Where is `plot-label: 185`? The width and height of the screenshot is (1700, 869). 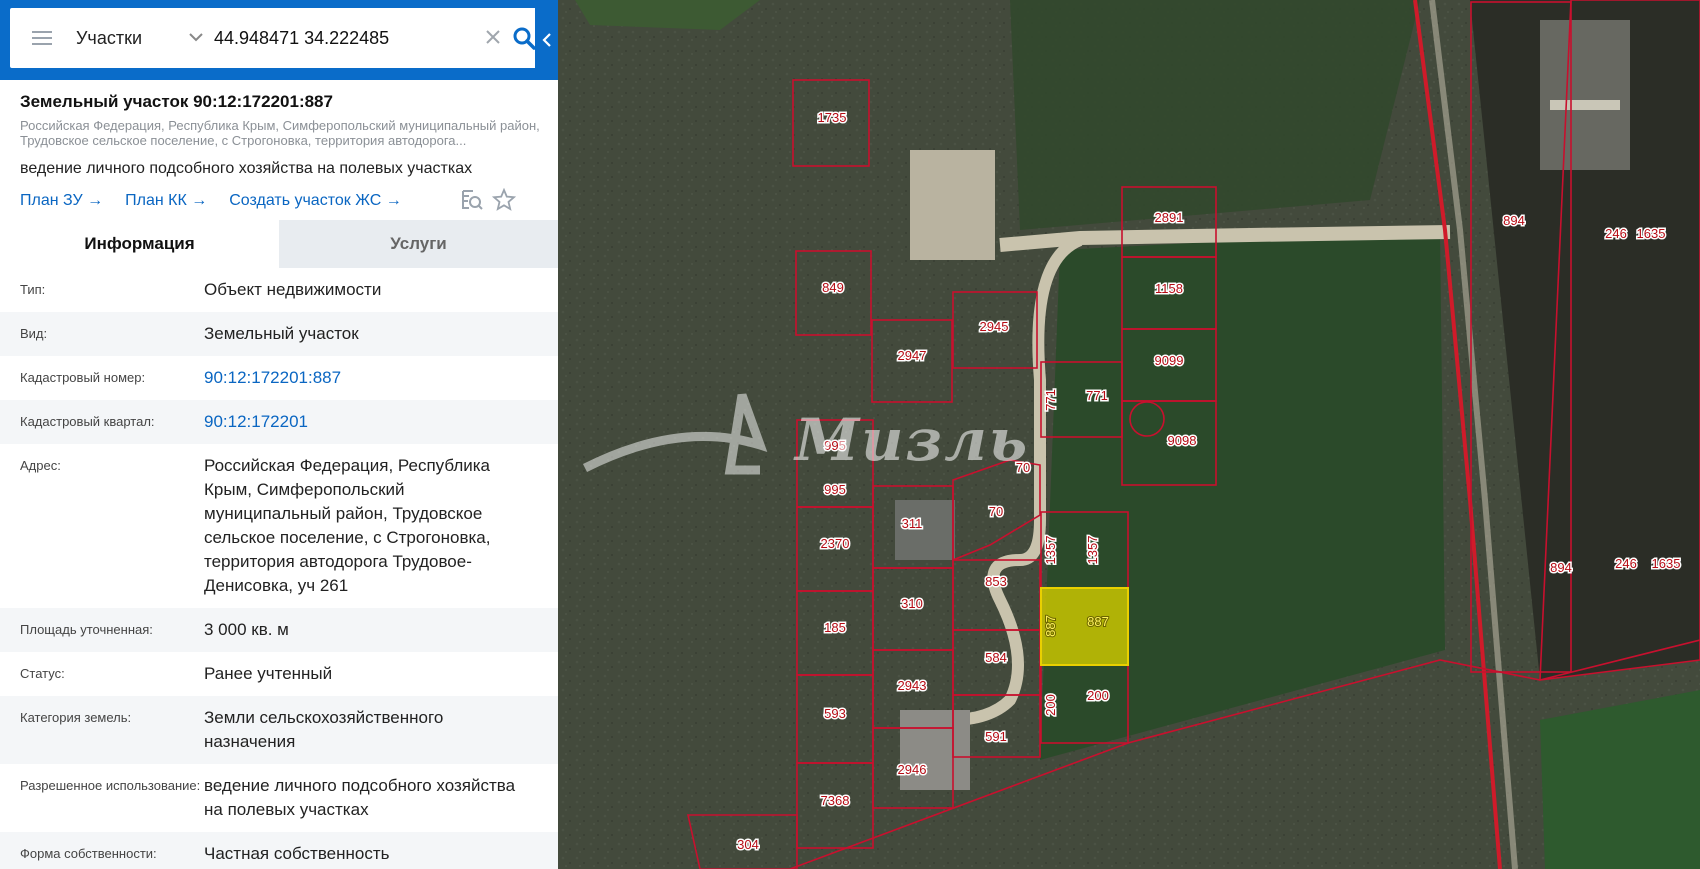
plot-label: 185 is located at coordinates (835, 628).